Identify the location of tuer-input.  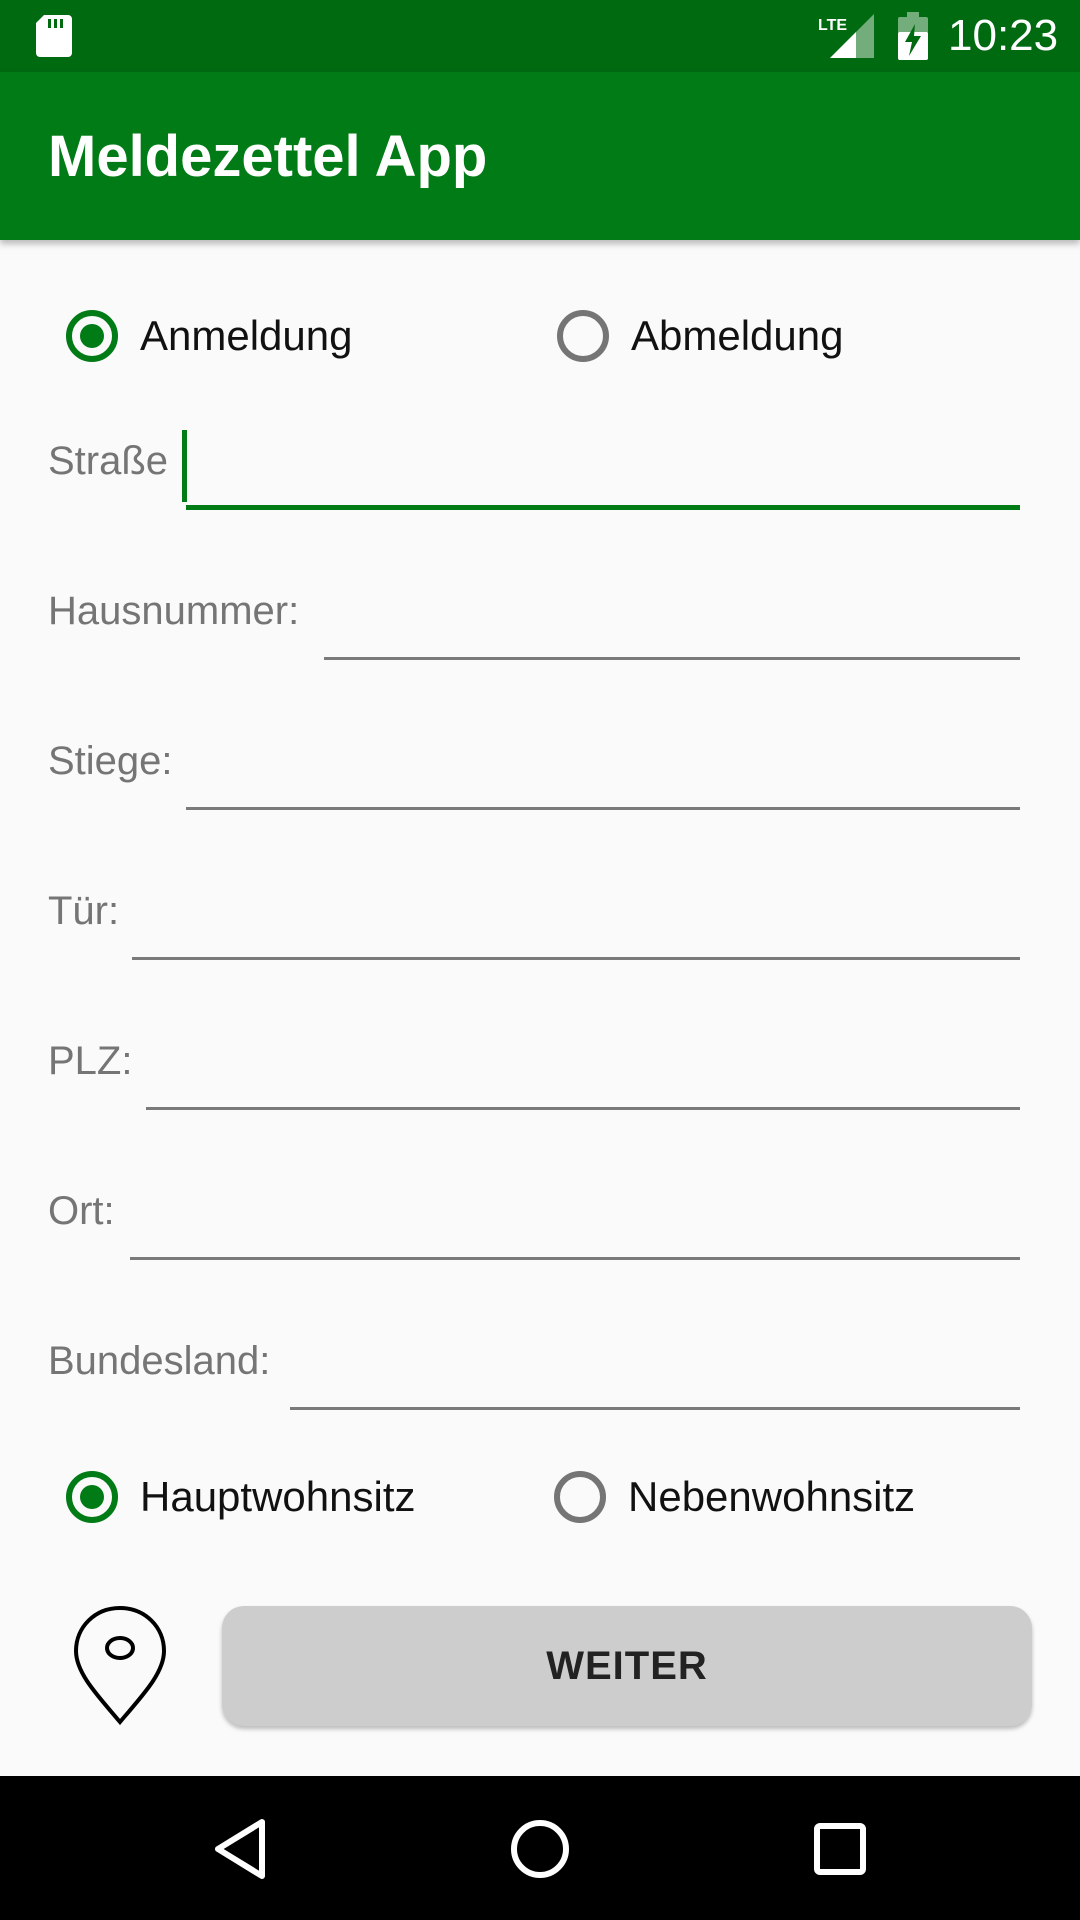
(576, 922).